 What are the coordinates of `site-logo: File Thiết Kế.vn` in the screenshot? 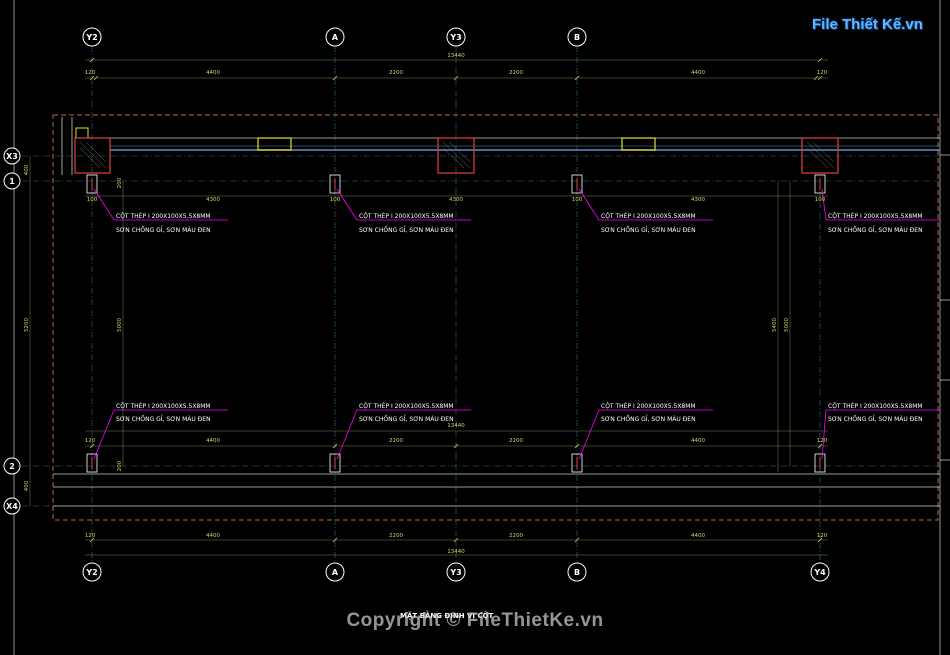 It's located at (873, 29).